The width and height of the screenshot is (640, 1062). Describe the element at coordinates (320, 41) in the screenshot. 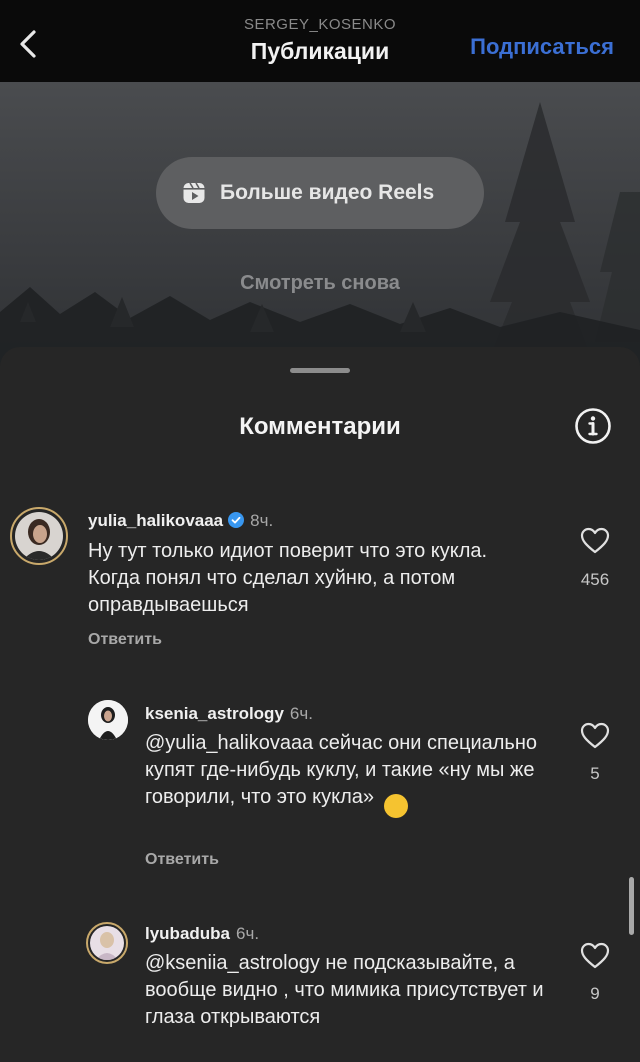

I see `top-bar: SERGEY_KOSENKO Публикации Подписаться` at that location.